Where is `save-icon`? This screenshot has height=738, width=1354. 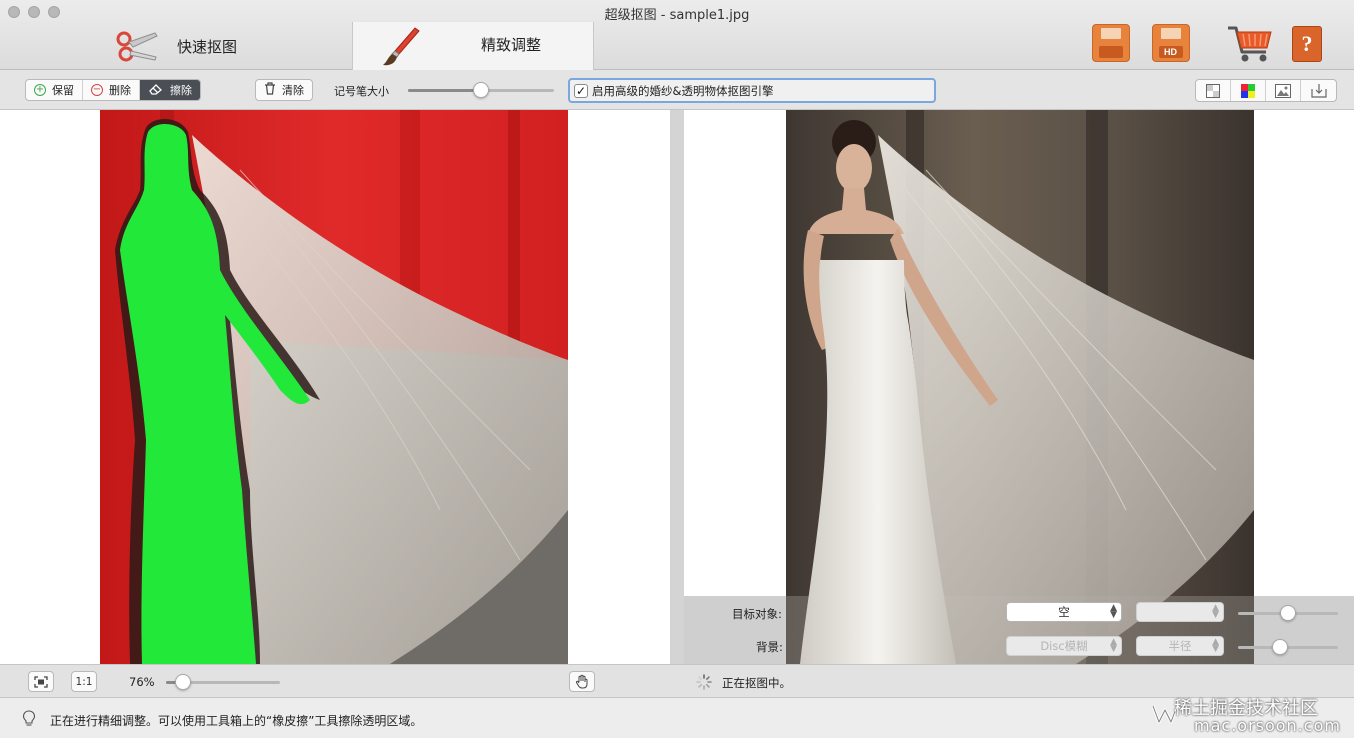
save-icon is located at coordinates (1111, 43).